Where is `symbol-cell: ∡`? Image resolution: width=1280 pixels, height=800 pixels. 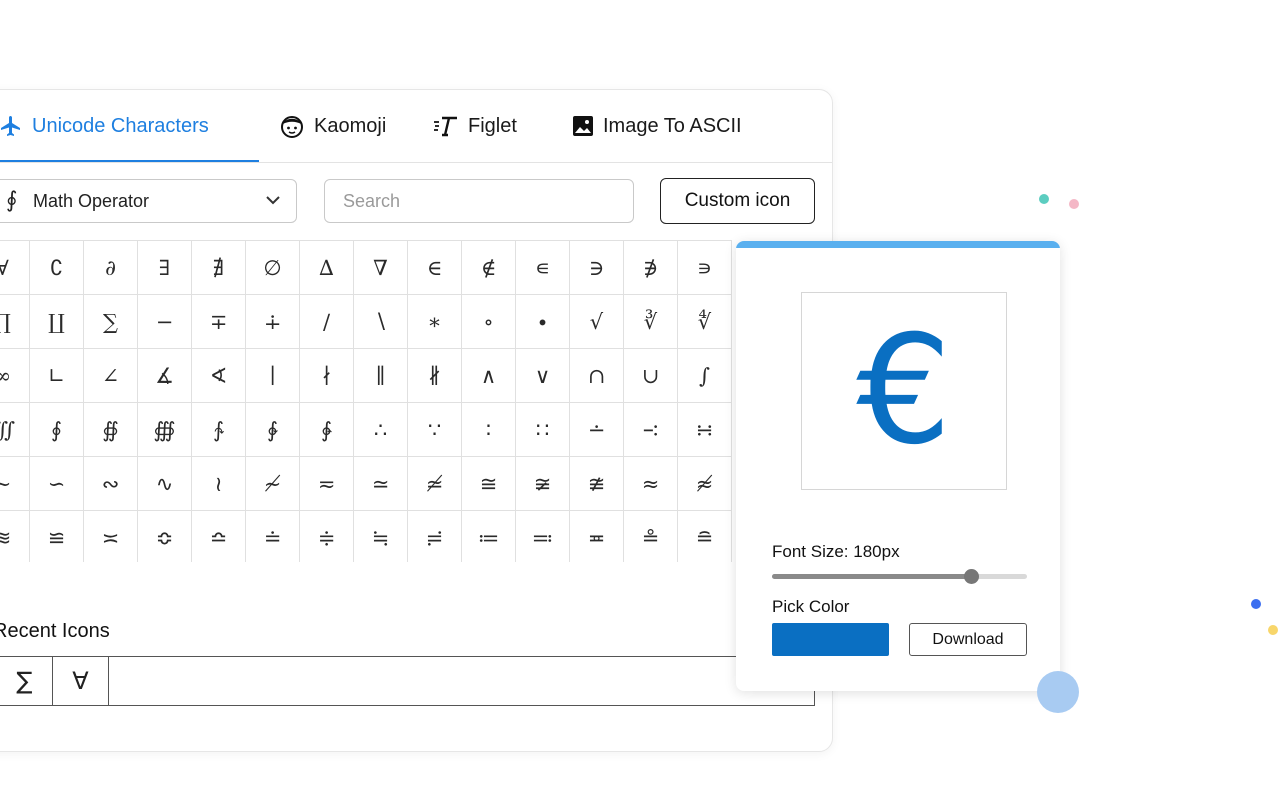 symbol-cell: ∡ is located at coordinates (164, 375).